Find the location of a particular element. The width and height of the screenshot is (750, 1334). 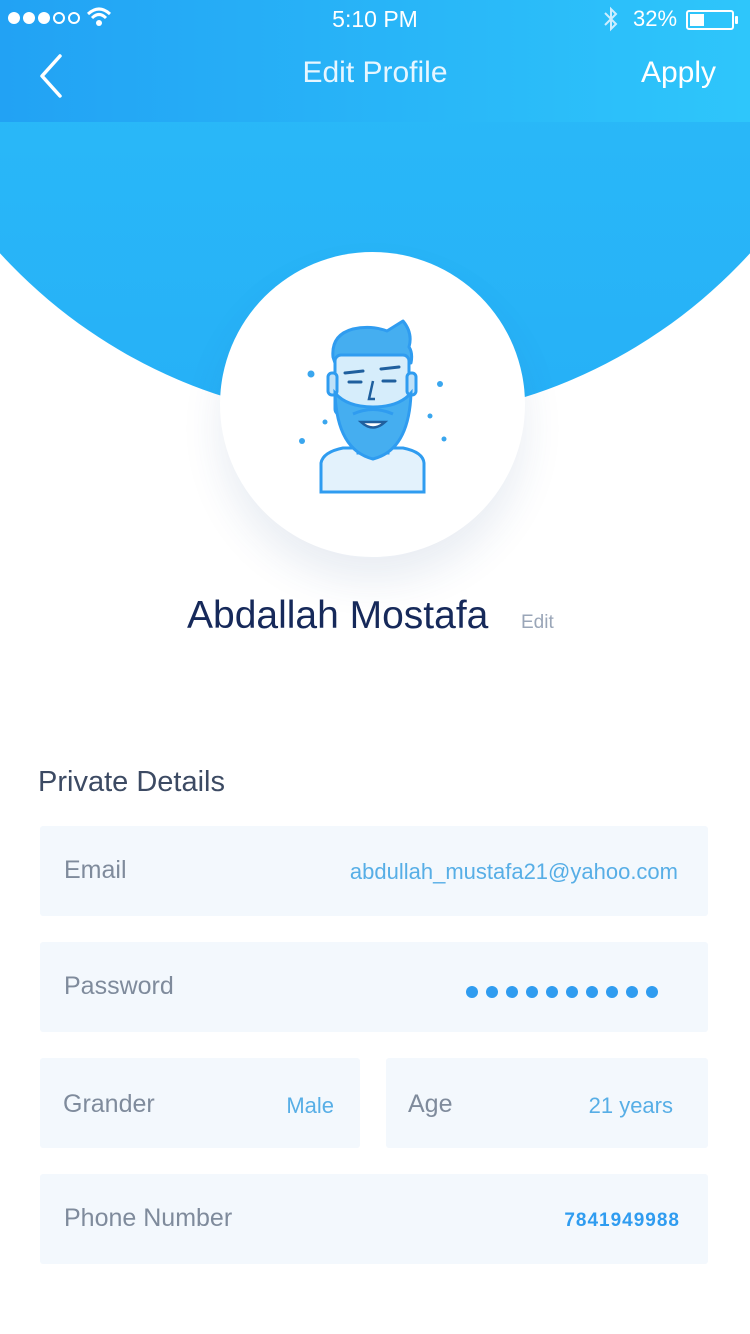

email-field: Email abdullah_mustafa21@yahoo.com is located at coordinates (374, 871).